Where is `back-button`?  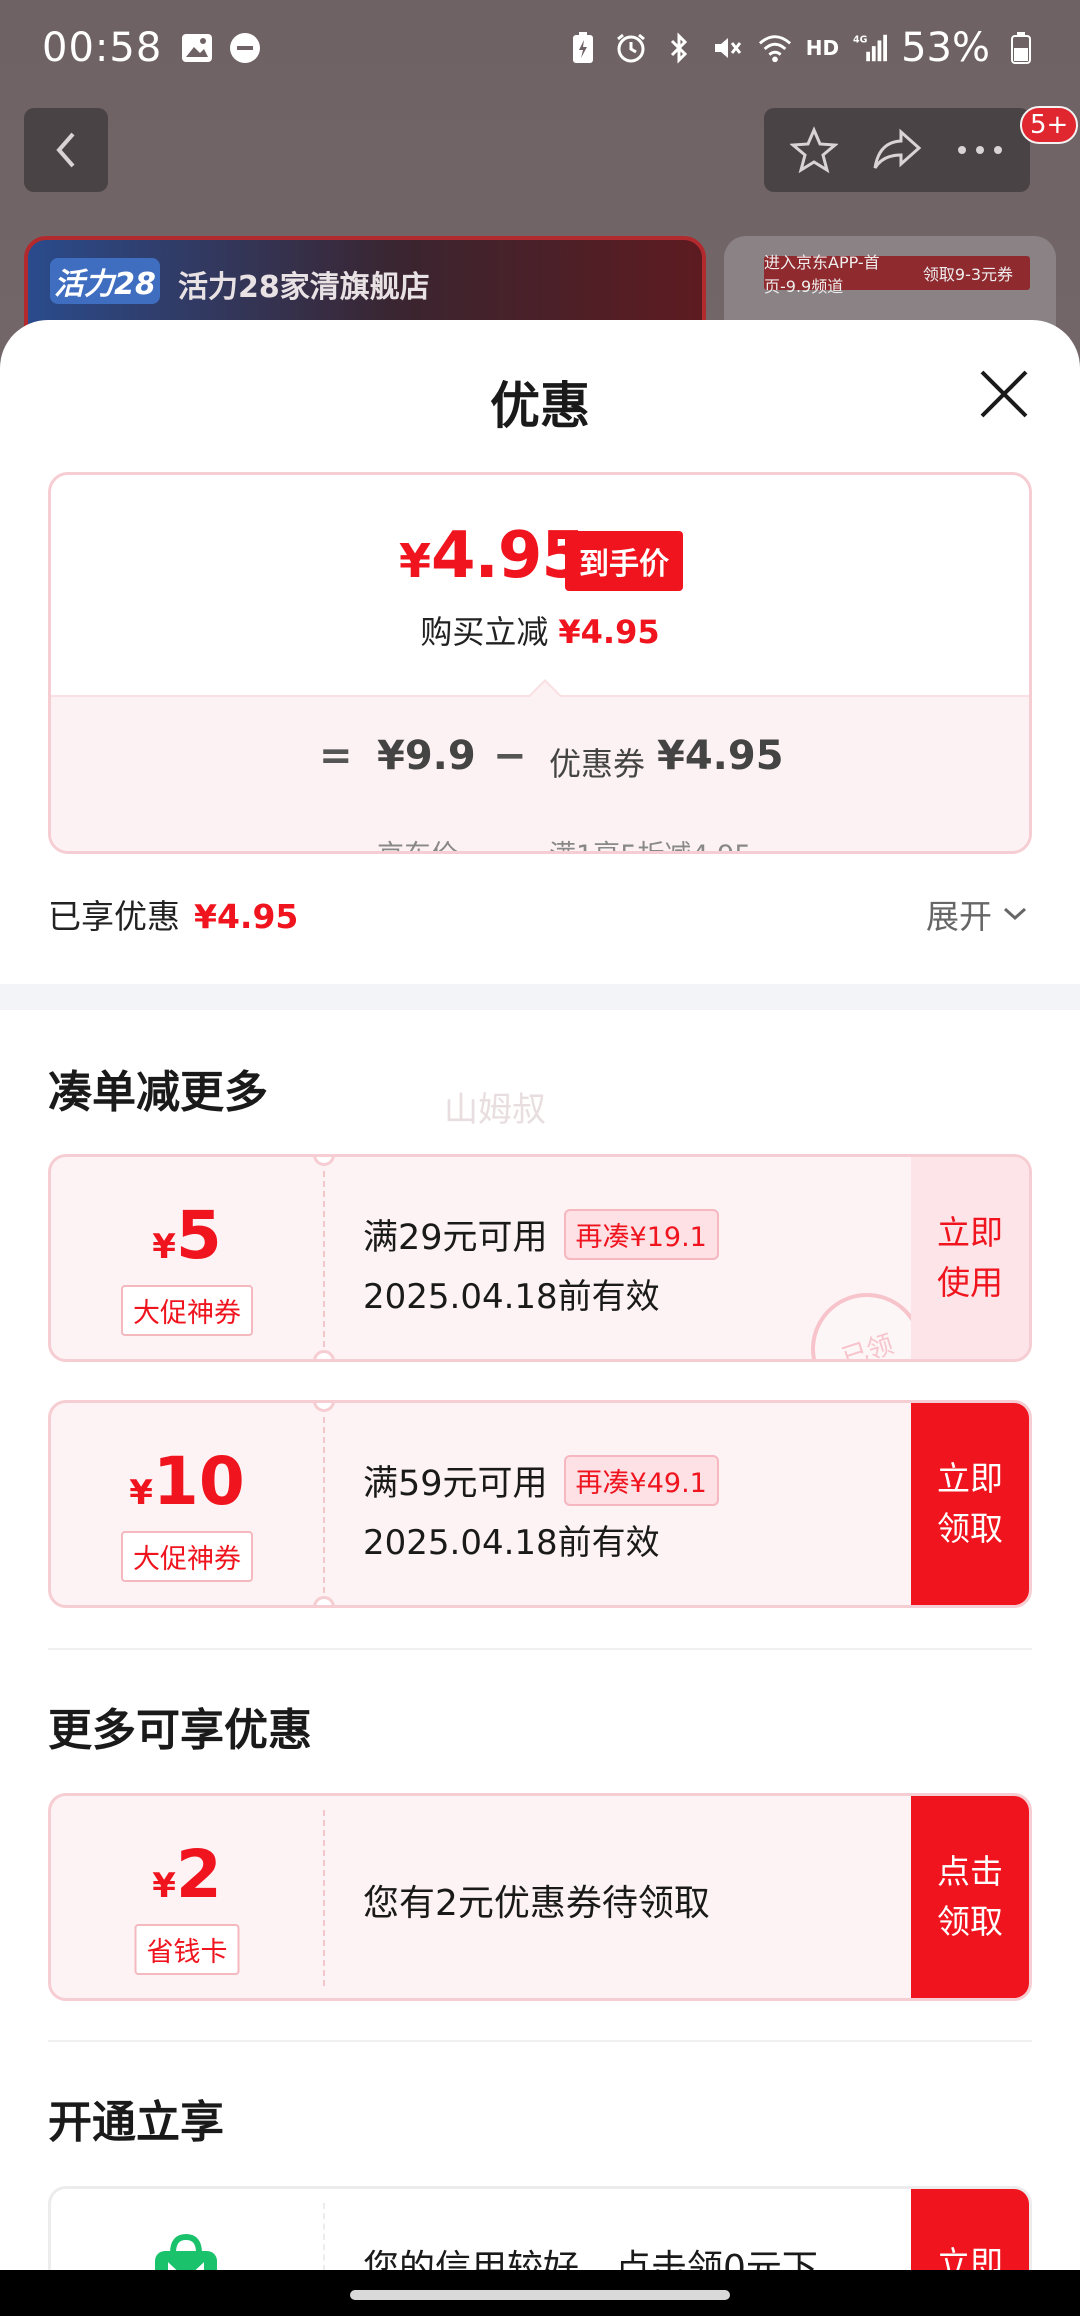 back-button is located at coordinates (66, 150).